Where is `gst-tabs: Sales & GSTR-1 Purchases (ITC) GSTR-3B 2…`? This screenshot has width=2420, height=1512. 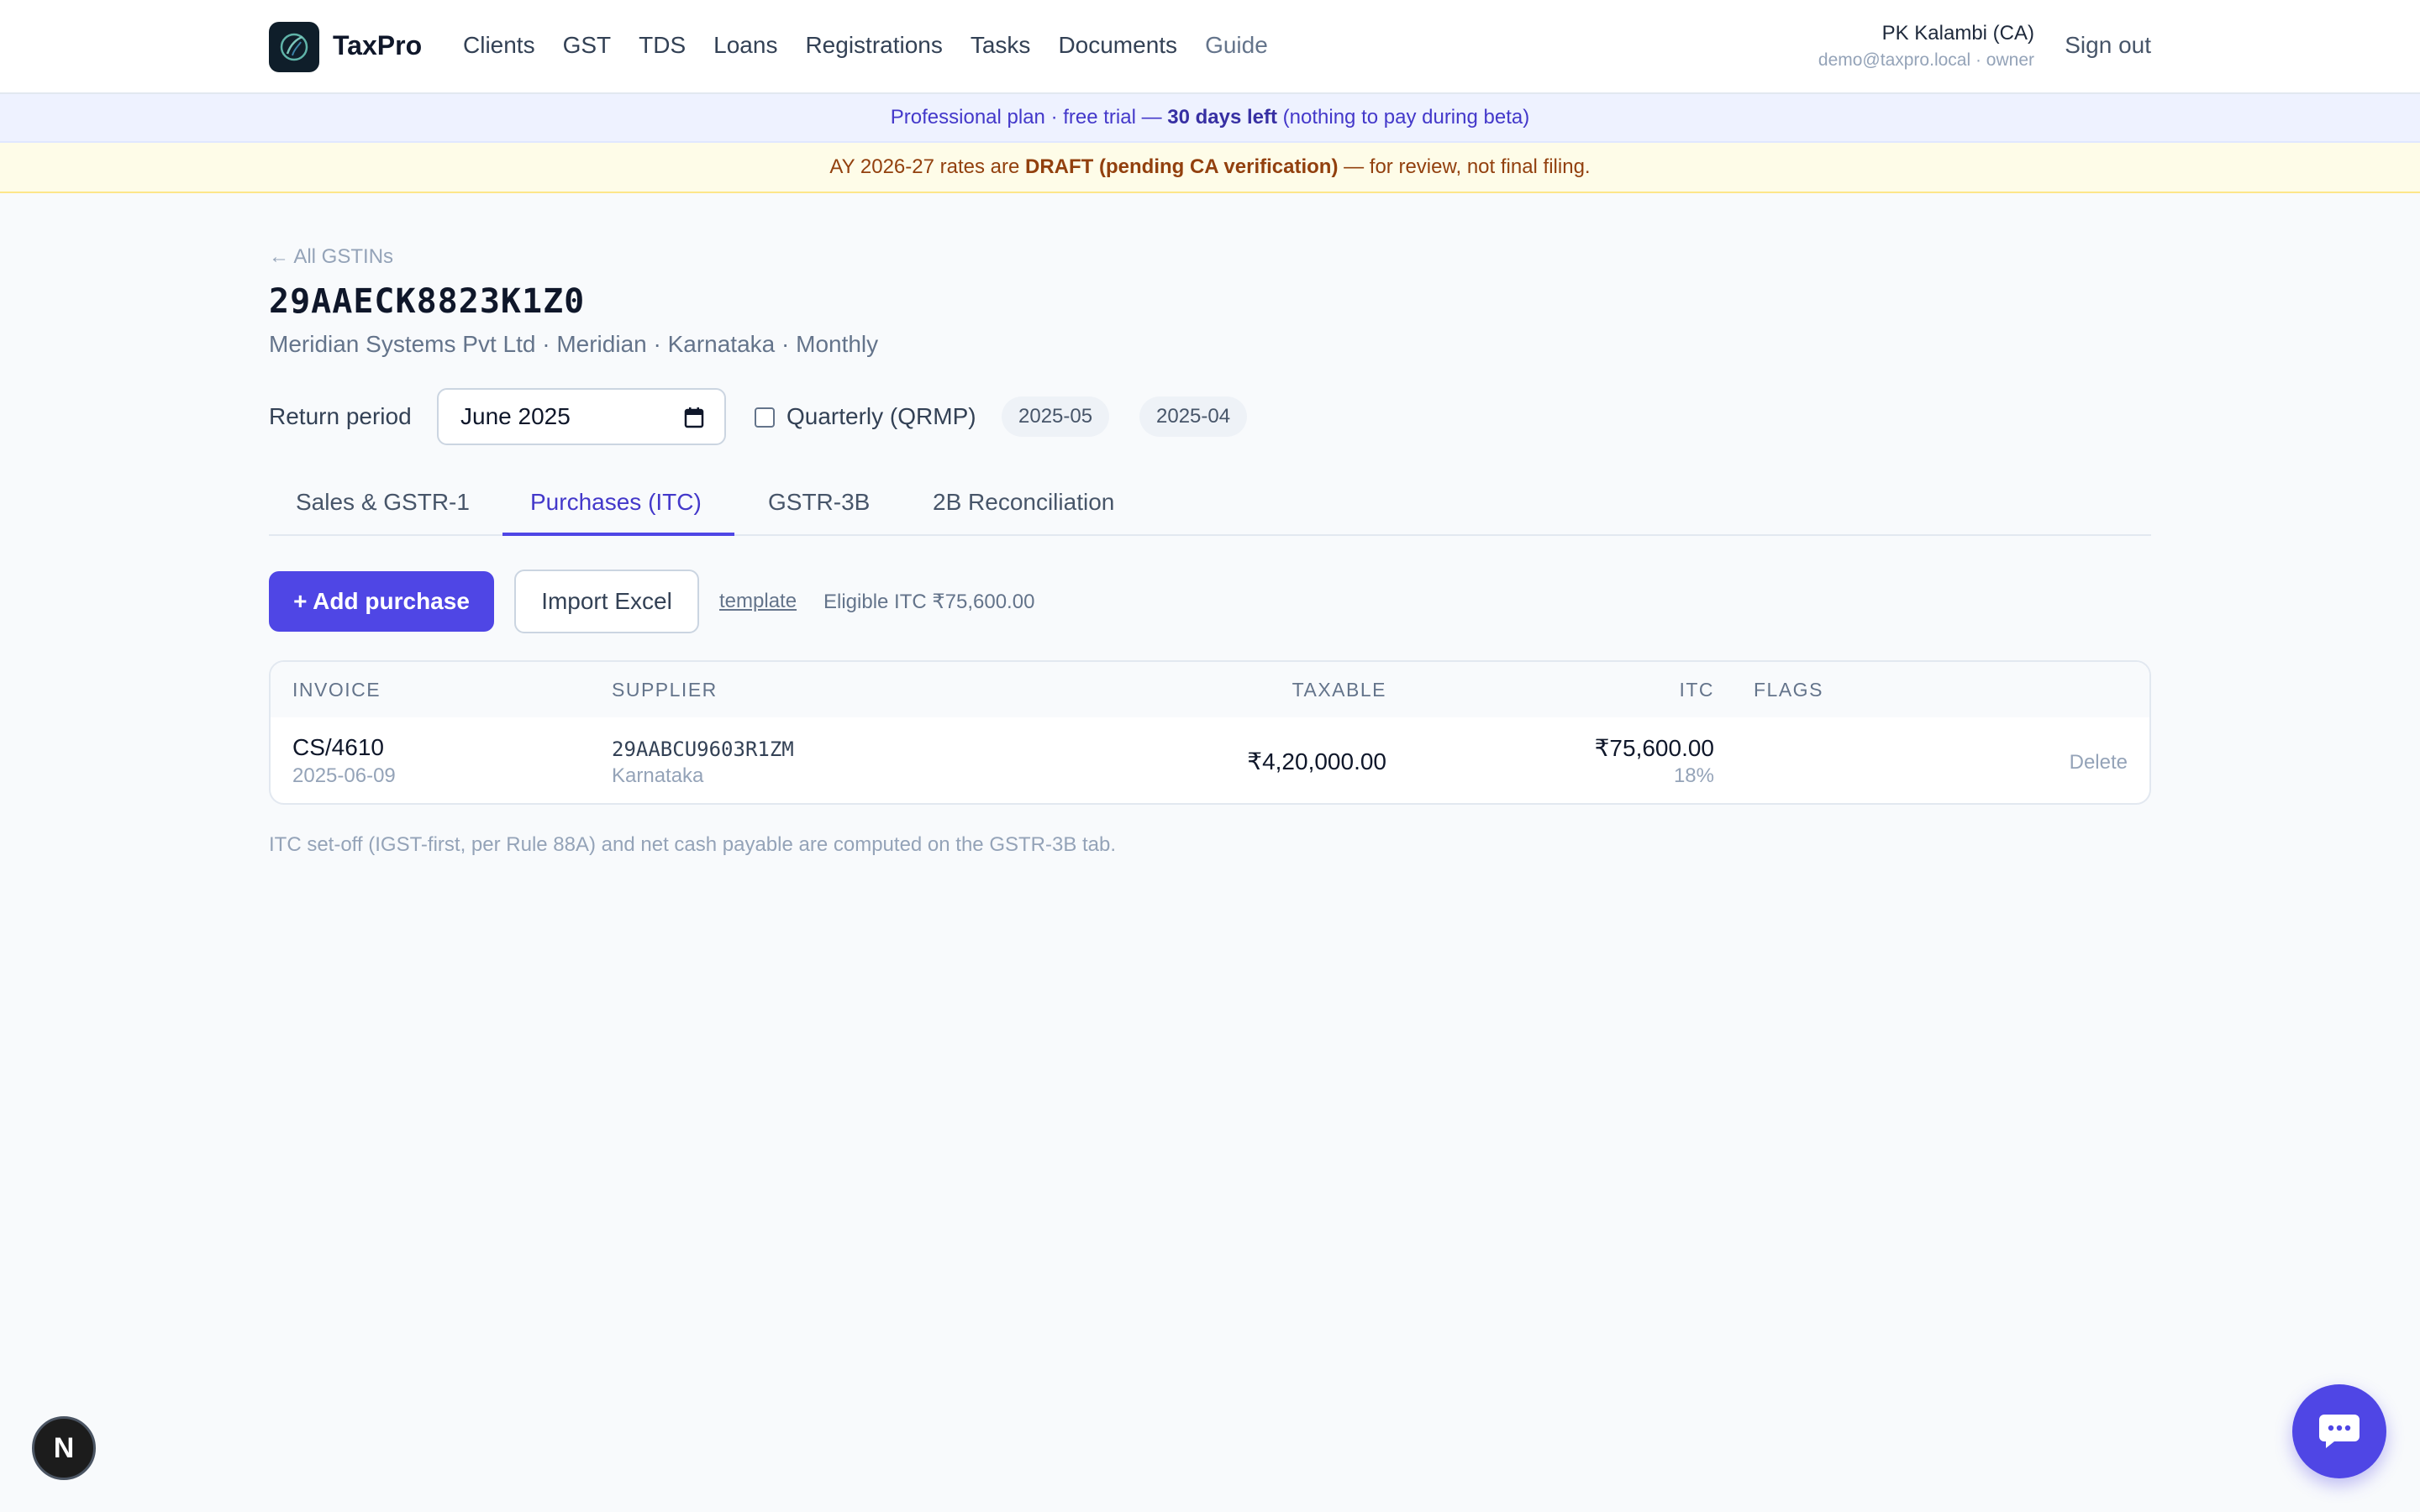 gst-tabs: Sales & GSTR-1 Purchases (ITC) GSTR-3B 2… is located at coordinates (1210, 503).